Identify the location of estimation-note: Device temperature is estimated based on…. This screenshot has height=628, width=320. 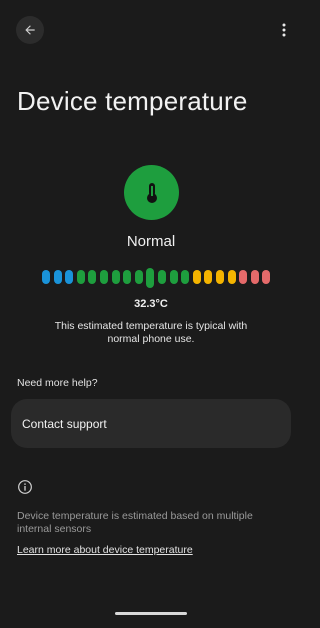
(135, 522).